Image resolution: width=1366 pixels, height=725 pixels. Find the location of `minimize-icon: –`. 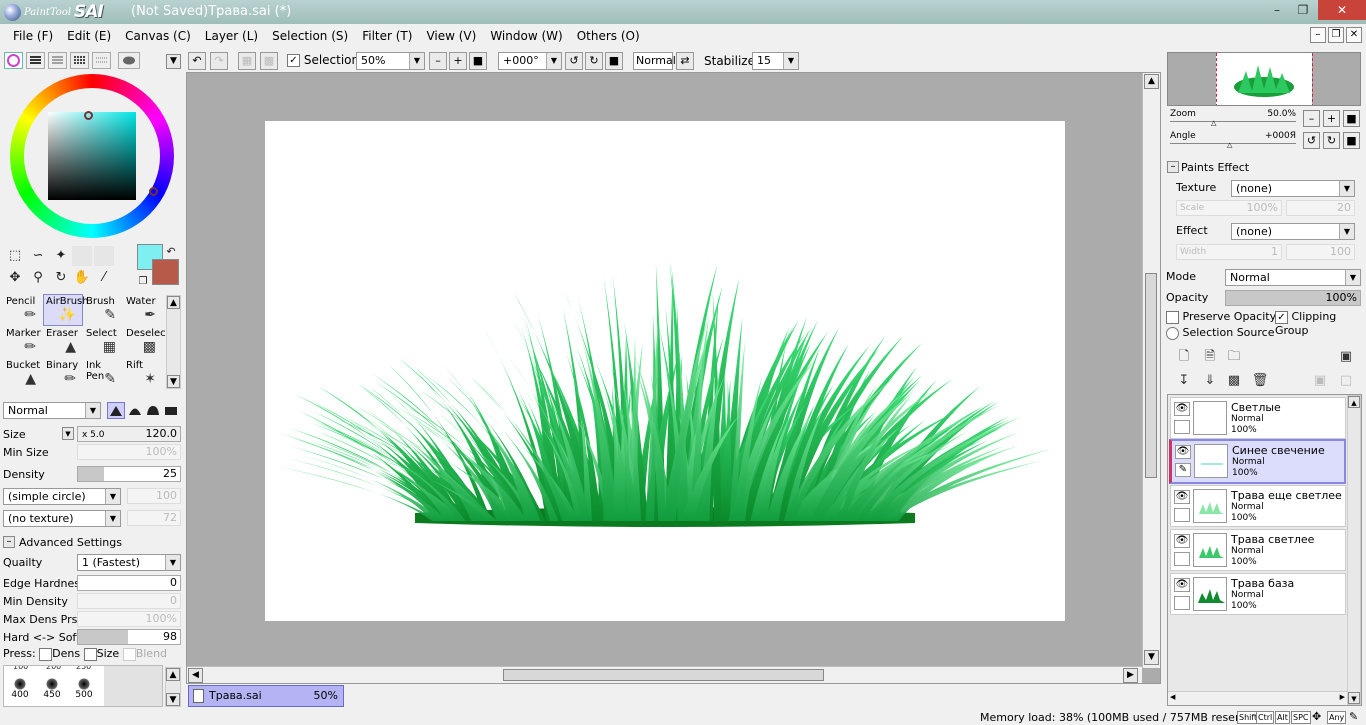

minimize-icon: – is located at coordinates (1277, 10).